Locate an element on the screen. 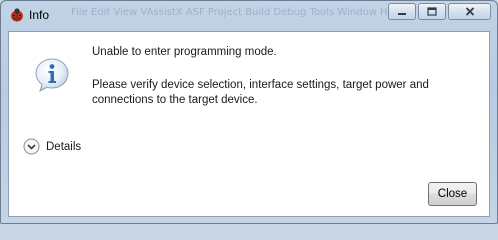 The width and height of the screenshot is (498, 240). minimize-icon is located at coordinates (402, 13).